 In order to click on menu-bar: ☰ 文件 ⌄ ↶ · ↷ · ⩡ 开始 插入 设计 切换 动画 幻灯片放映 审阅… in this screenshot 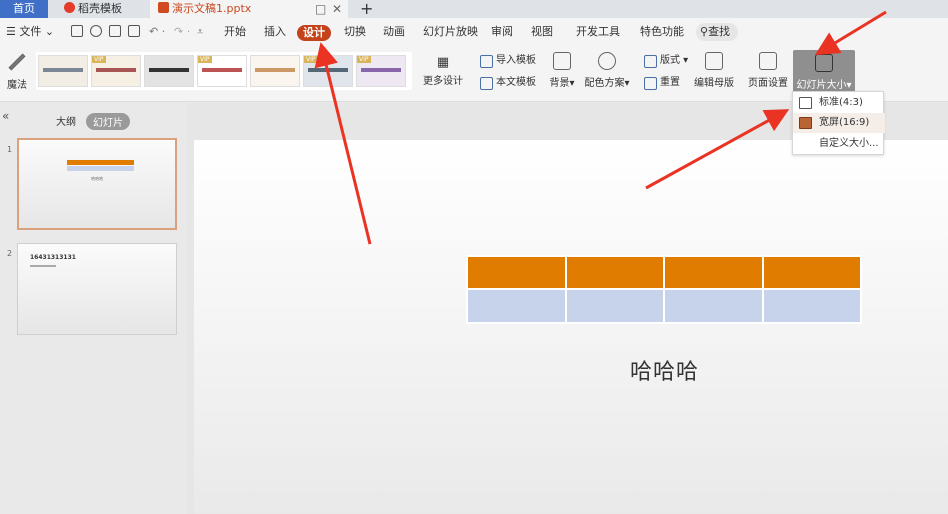, I will do `click(474, 32)`.